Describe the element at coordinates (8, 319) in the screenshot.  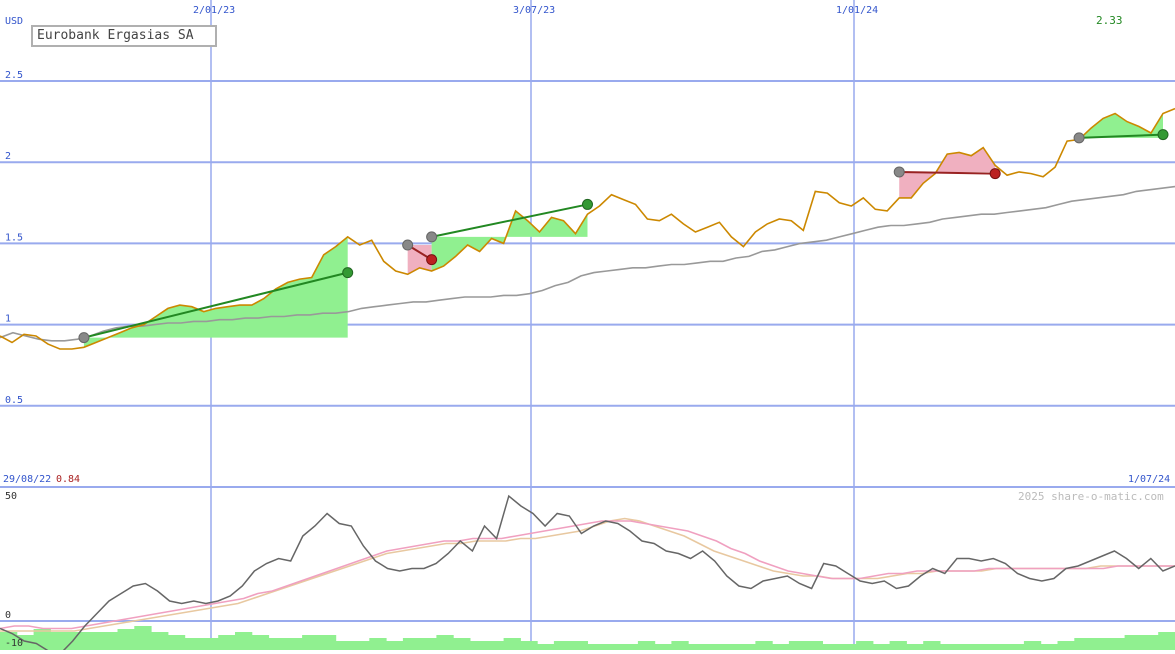
I see `y-tick-label: 1` at that location.